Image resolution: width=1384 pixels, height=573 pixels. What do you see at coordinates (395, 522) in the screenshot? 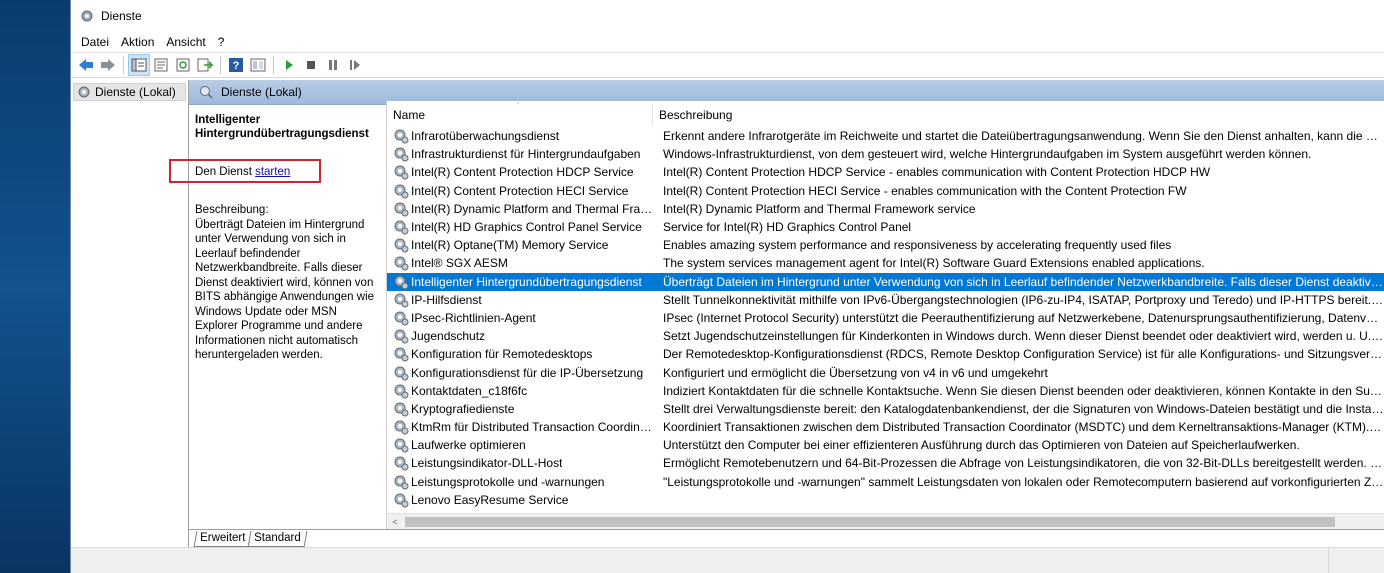
I see `scroll-left-arrow: <` at bounding box center [395, 522].